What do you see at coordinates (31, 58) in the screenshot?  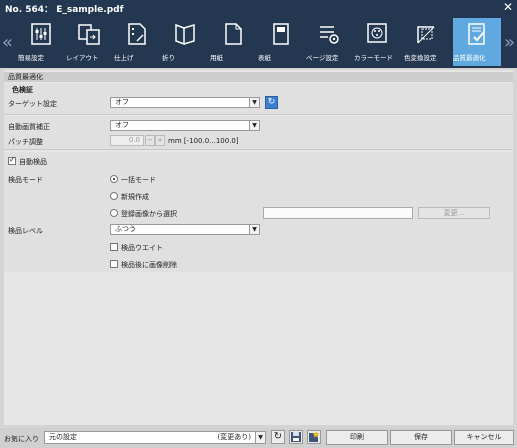 I see `tab-label: 簡易設定` at bounding box center [31, 58].